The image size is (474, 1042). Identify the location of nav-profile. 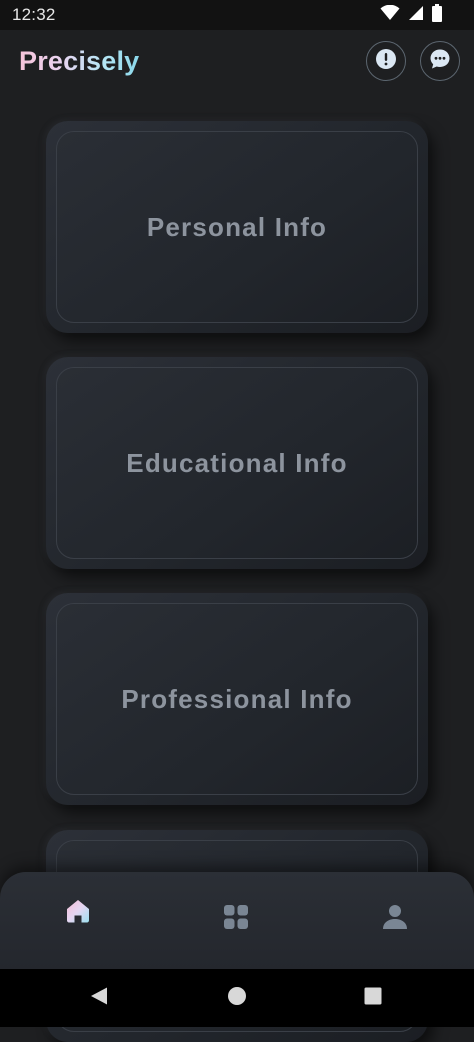
(395, 919).